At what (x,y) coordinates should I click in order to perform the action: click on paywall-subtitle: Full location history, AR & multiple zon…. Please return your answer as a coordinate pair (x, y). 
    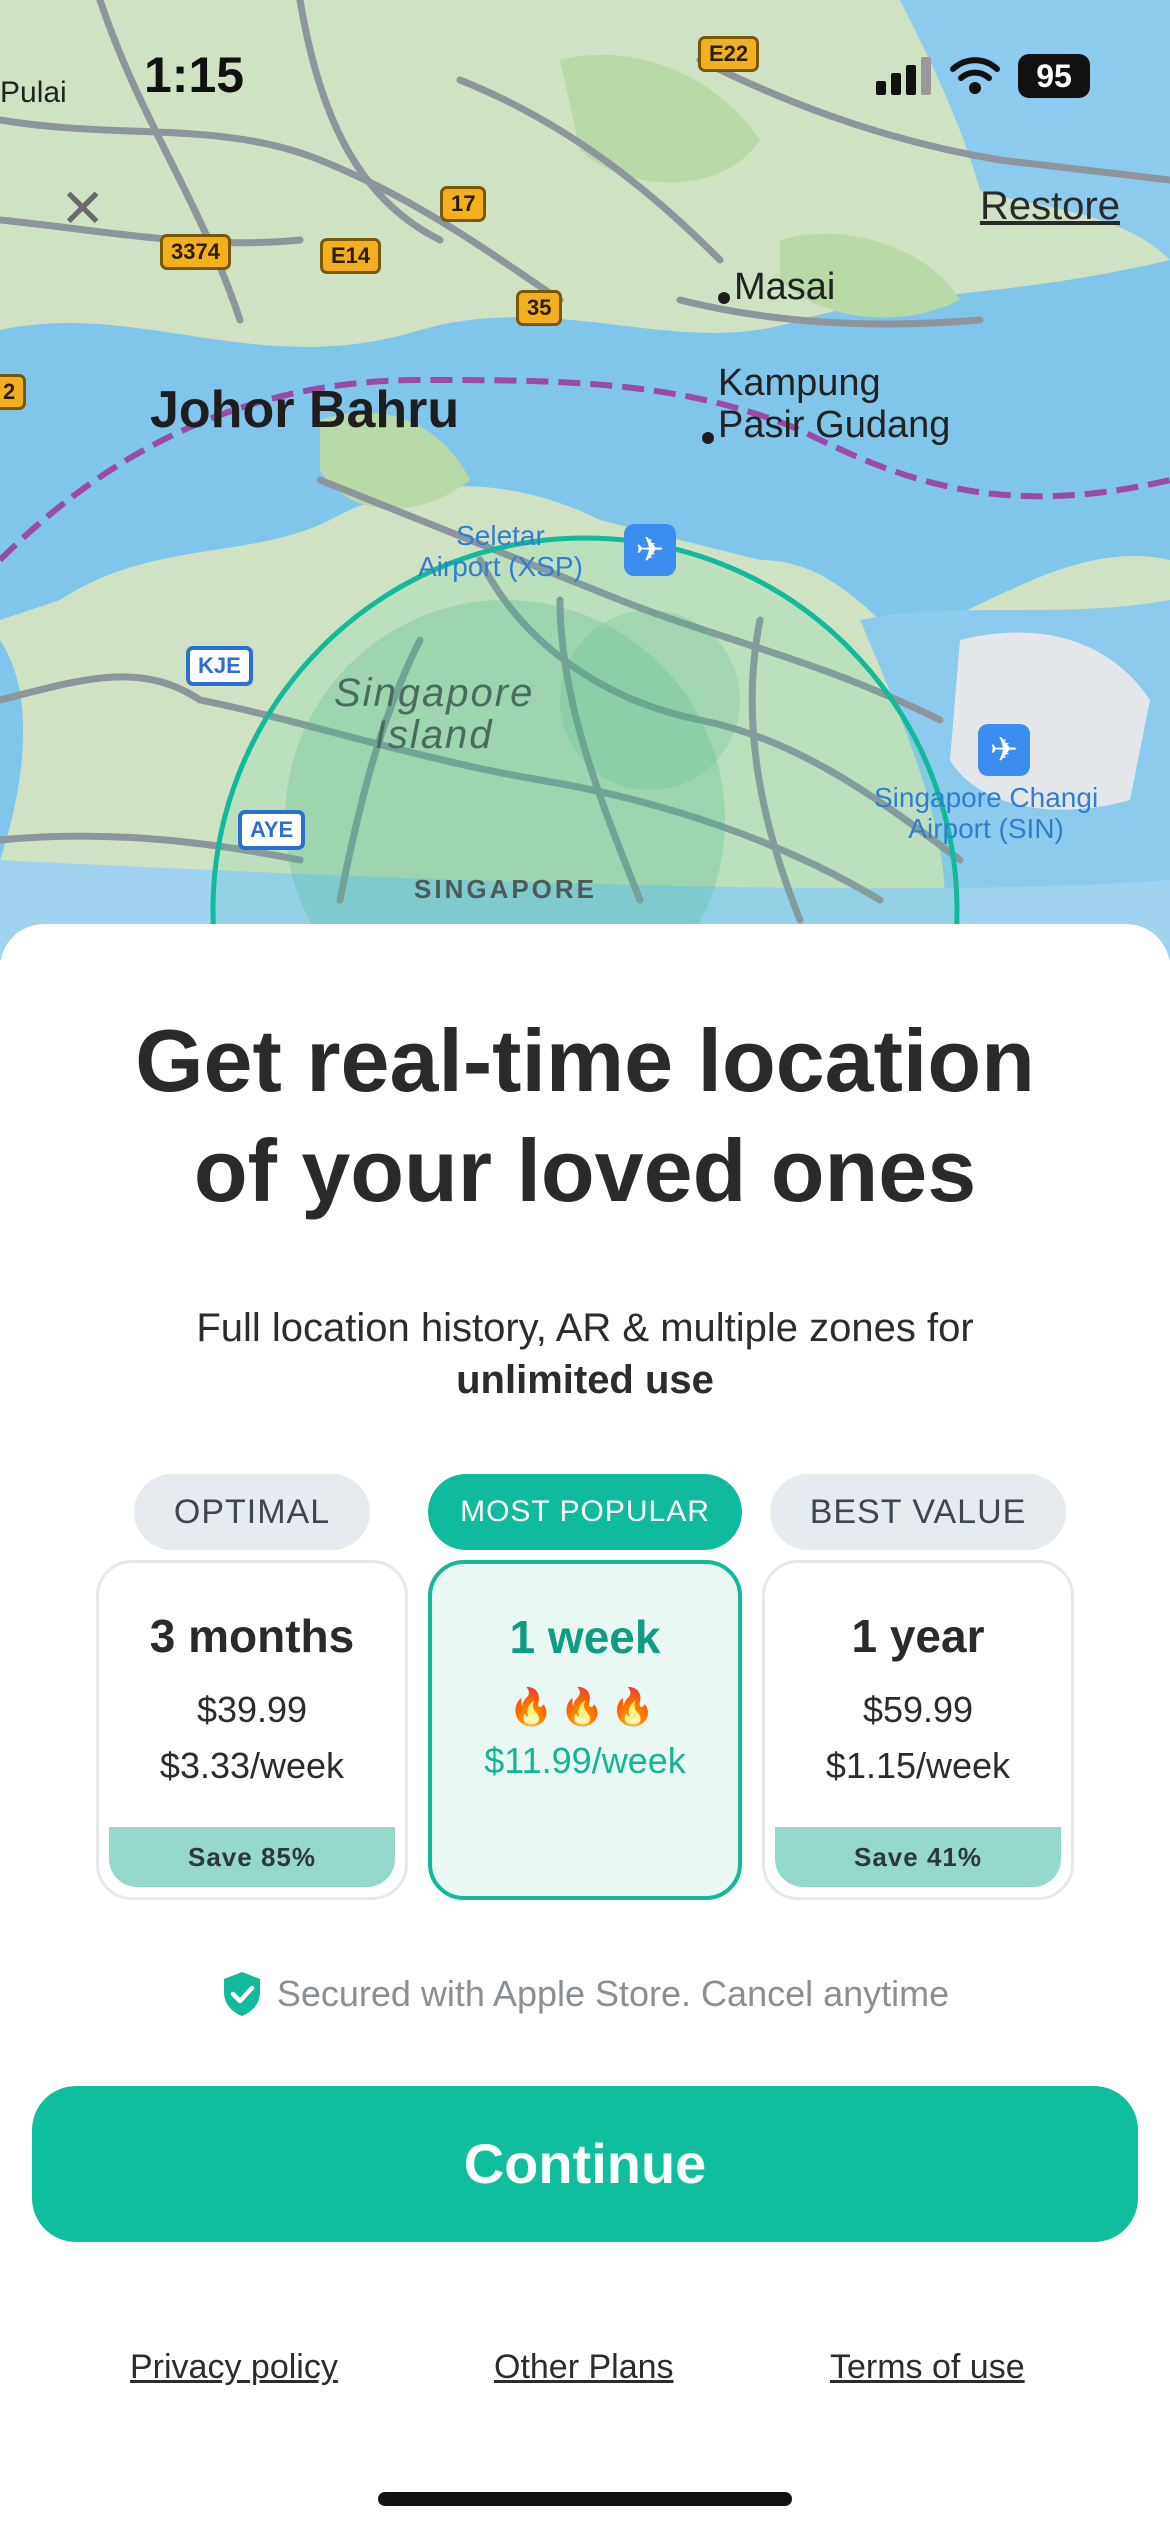
    Looking at the image, I should click on (585, 1354).